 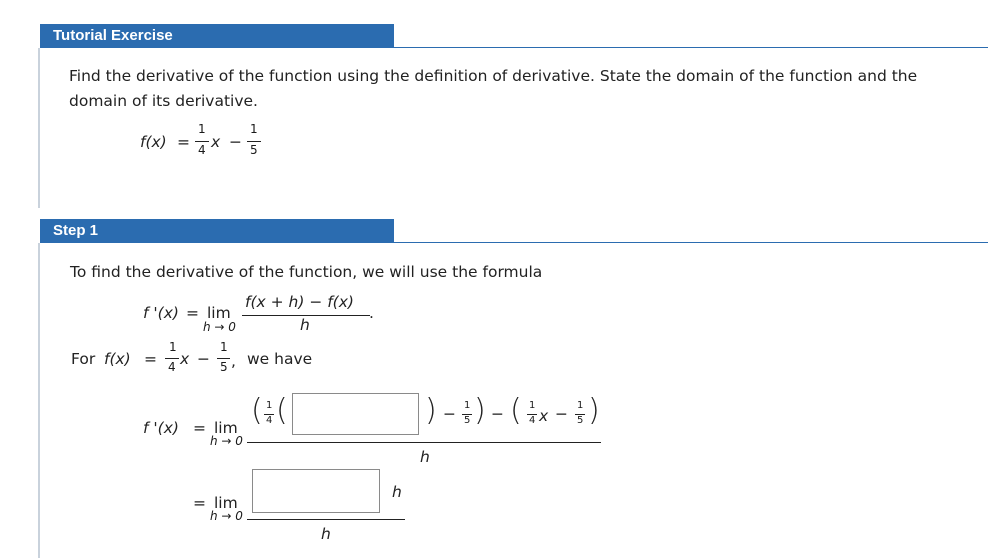 What do you see at coordinates (83, 359) in the screenshot?
I see `for-label: For` at bounding box center [83, 359].